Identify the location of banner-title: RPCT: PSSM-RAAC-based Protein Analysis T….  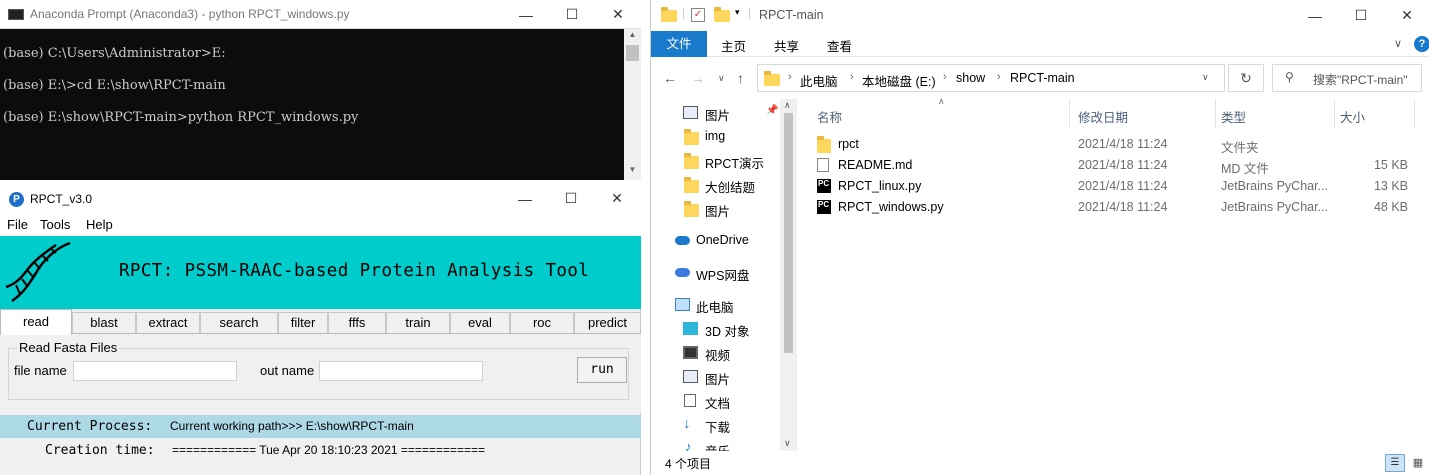
(354, 271).